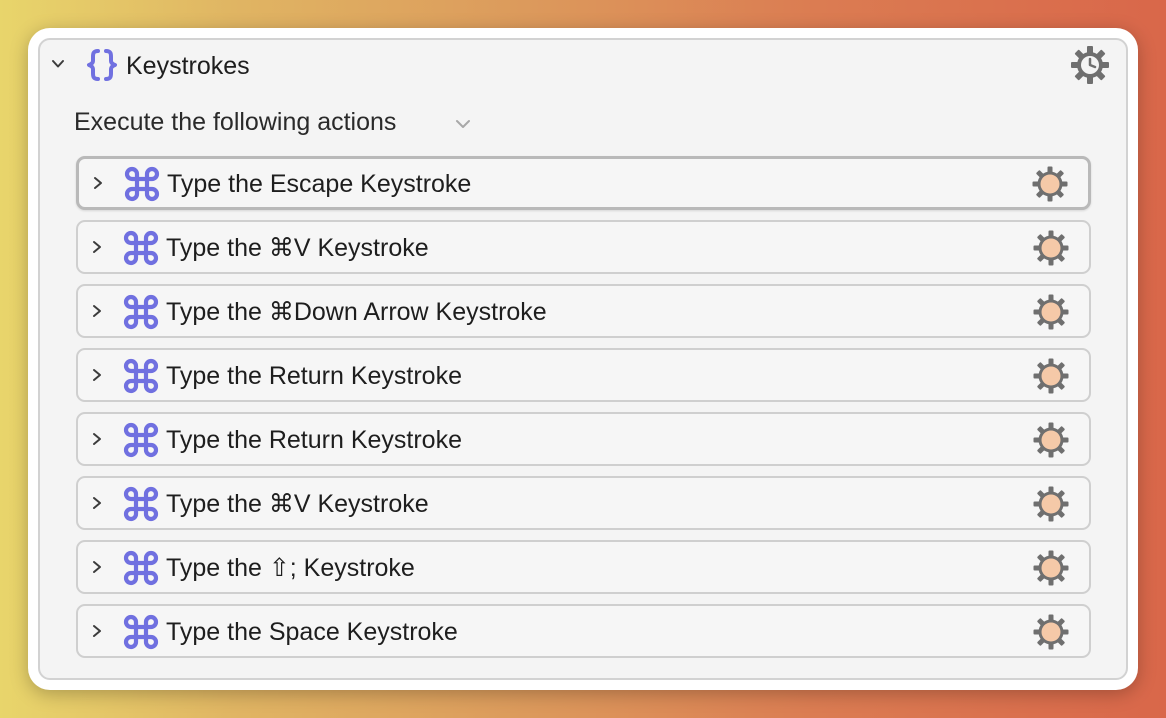 Image resolution: width=1166 pixels, height=718 pixels. What do you see at coordinates (583, 631) in the screenshot?
I see `action-row: Type the Space Keystroke` at bounding box center [583, 631].